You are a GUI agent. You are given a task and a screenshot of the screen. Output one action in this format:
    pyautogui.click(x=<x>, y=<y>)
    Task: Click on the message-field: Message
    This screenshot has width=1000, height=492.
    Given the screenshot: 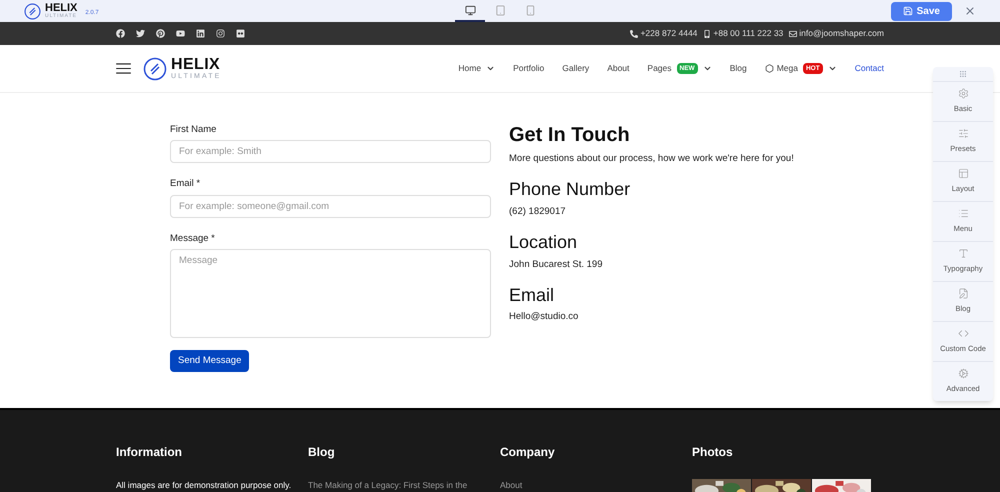 What is the action you would take?
    pyautogui.click(x=330, y=293)
    